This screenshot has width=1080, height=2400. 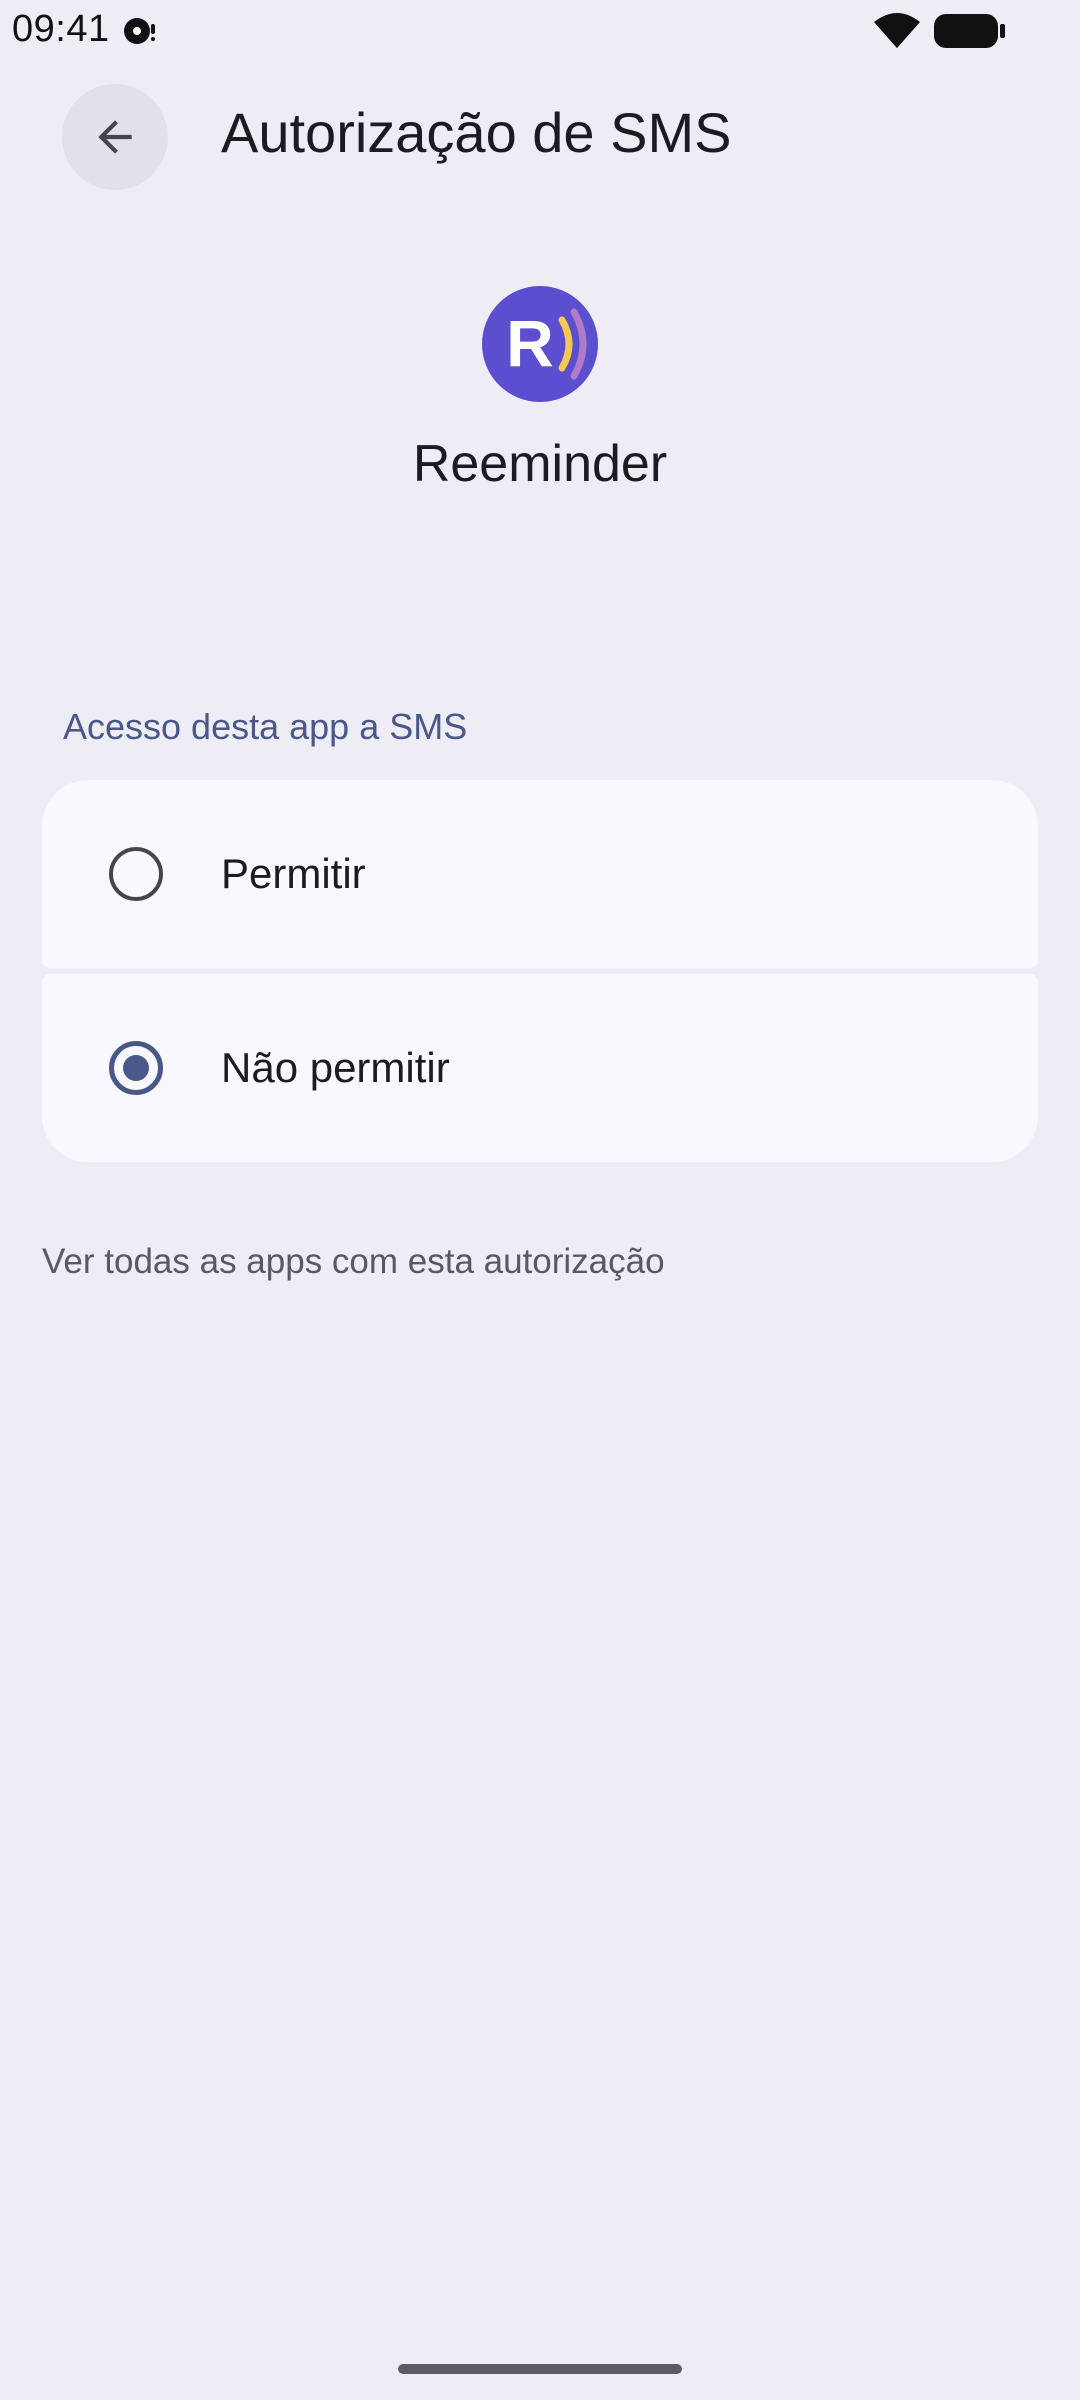 What do you see at coordinates (540, 2369) in the screenshot?
I see `gesture-navigation-bar` at bounding box center [540, 2369].